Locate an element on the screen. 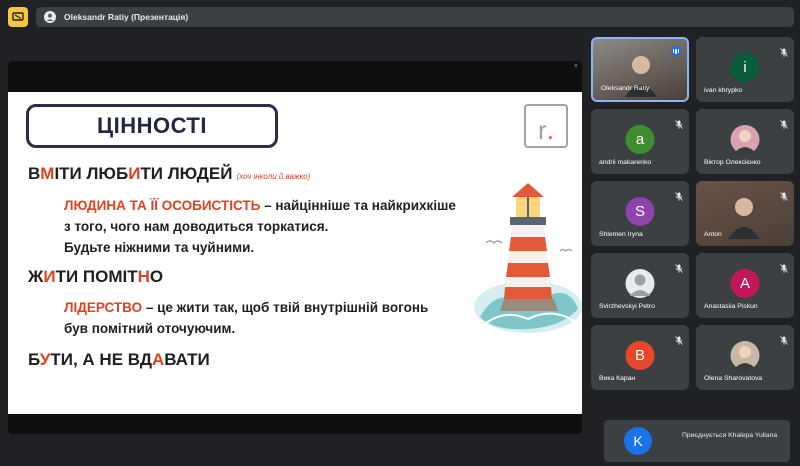 The width and height of the screenshot is (800, 466). participant-tile: Anton is located at coordinates (745, 213).